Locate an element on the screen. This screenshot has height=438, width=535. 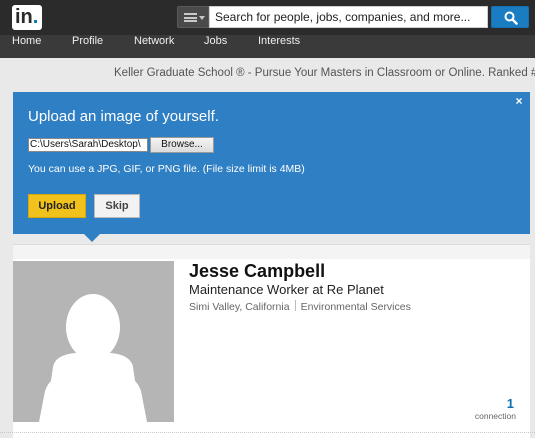
search-button is located at coordinates (510, 17).